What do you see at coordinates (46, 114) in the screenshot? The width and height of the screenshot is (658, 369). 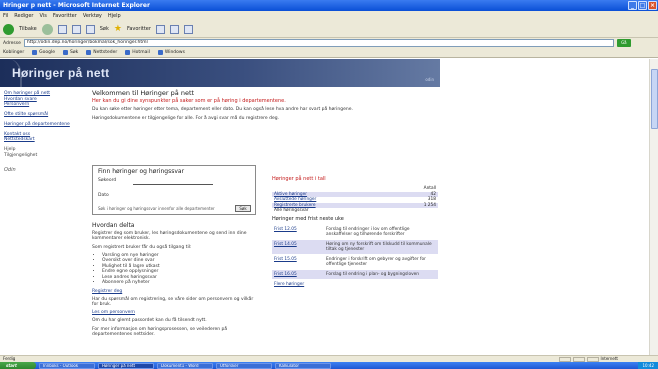 I see `nav-item-faq: Ofte stilte spørsmål` at bounding box center [46, 114].